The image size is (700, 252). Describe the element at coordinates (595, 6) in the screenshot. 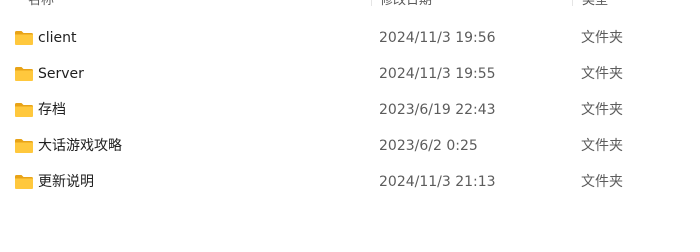

I see `column-header-type: 类型` at that location.